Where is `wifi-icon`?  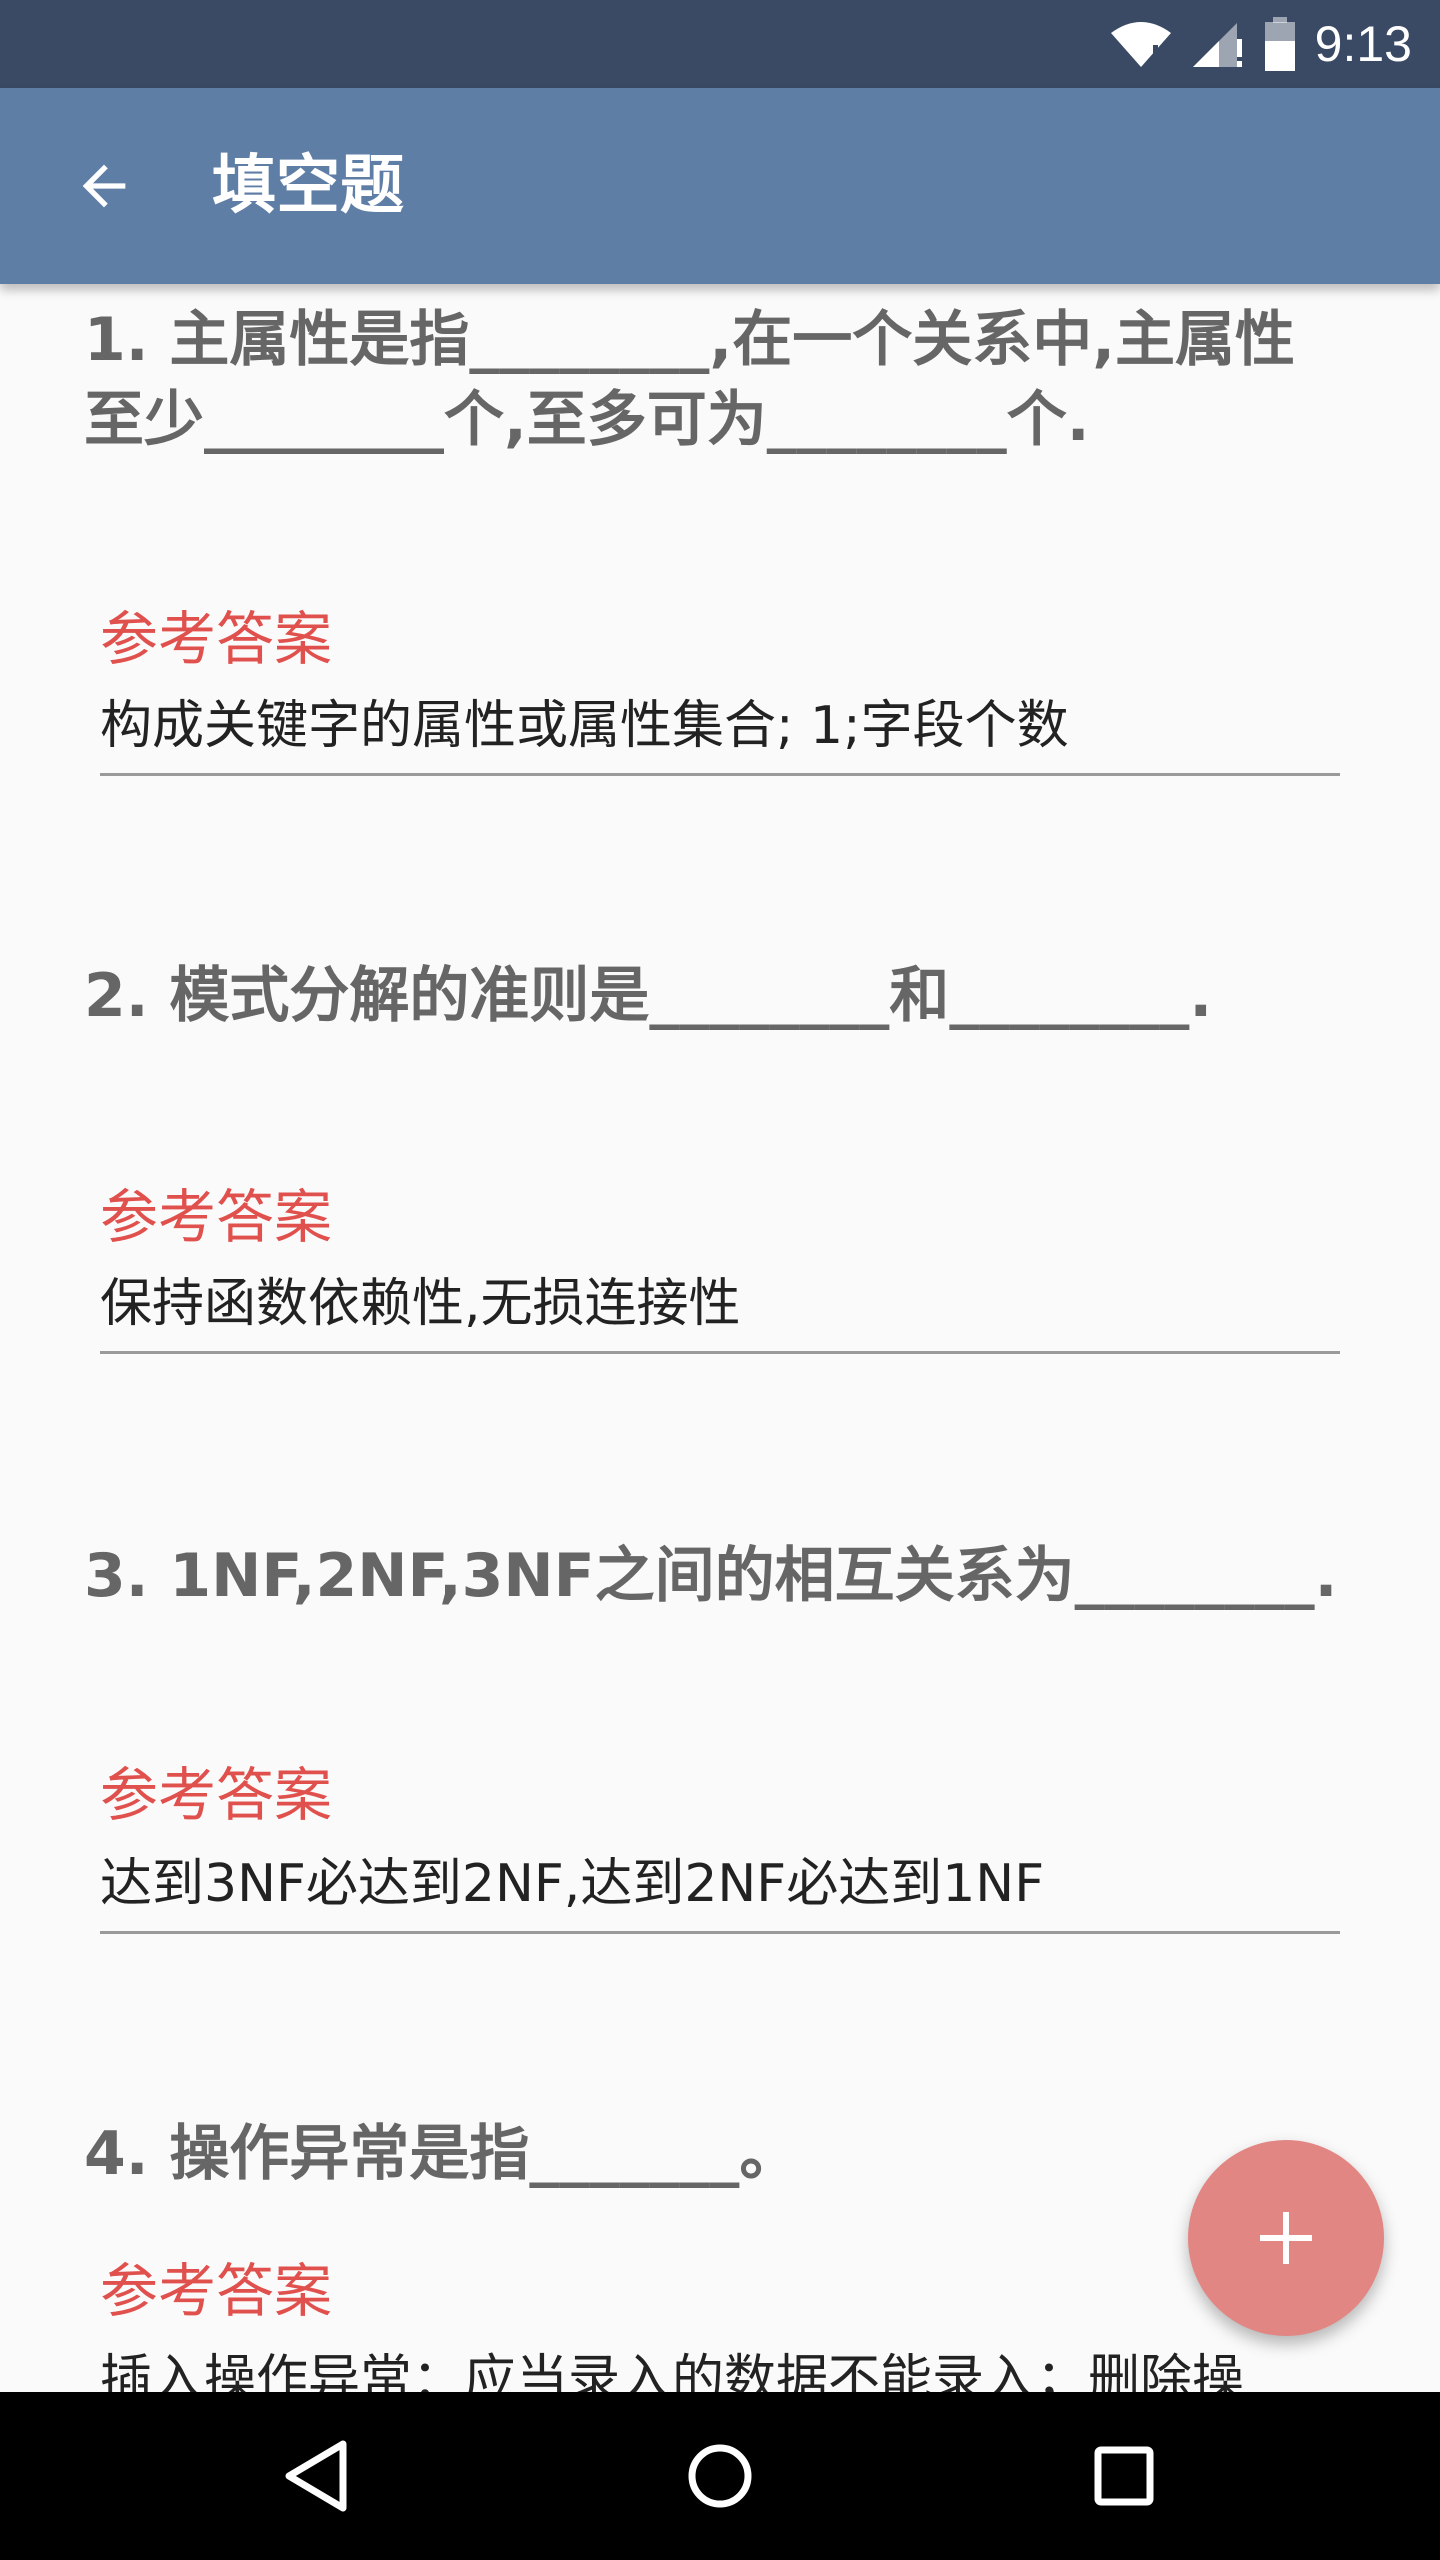
wifi-icon is located at coordinates (1141, 44).